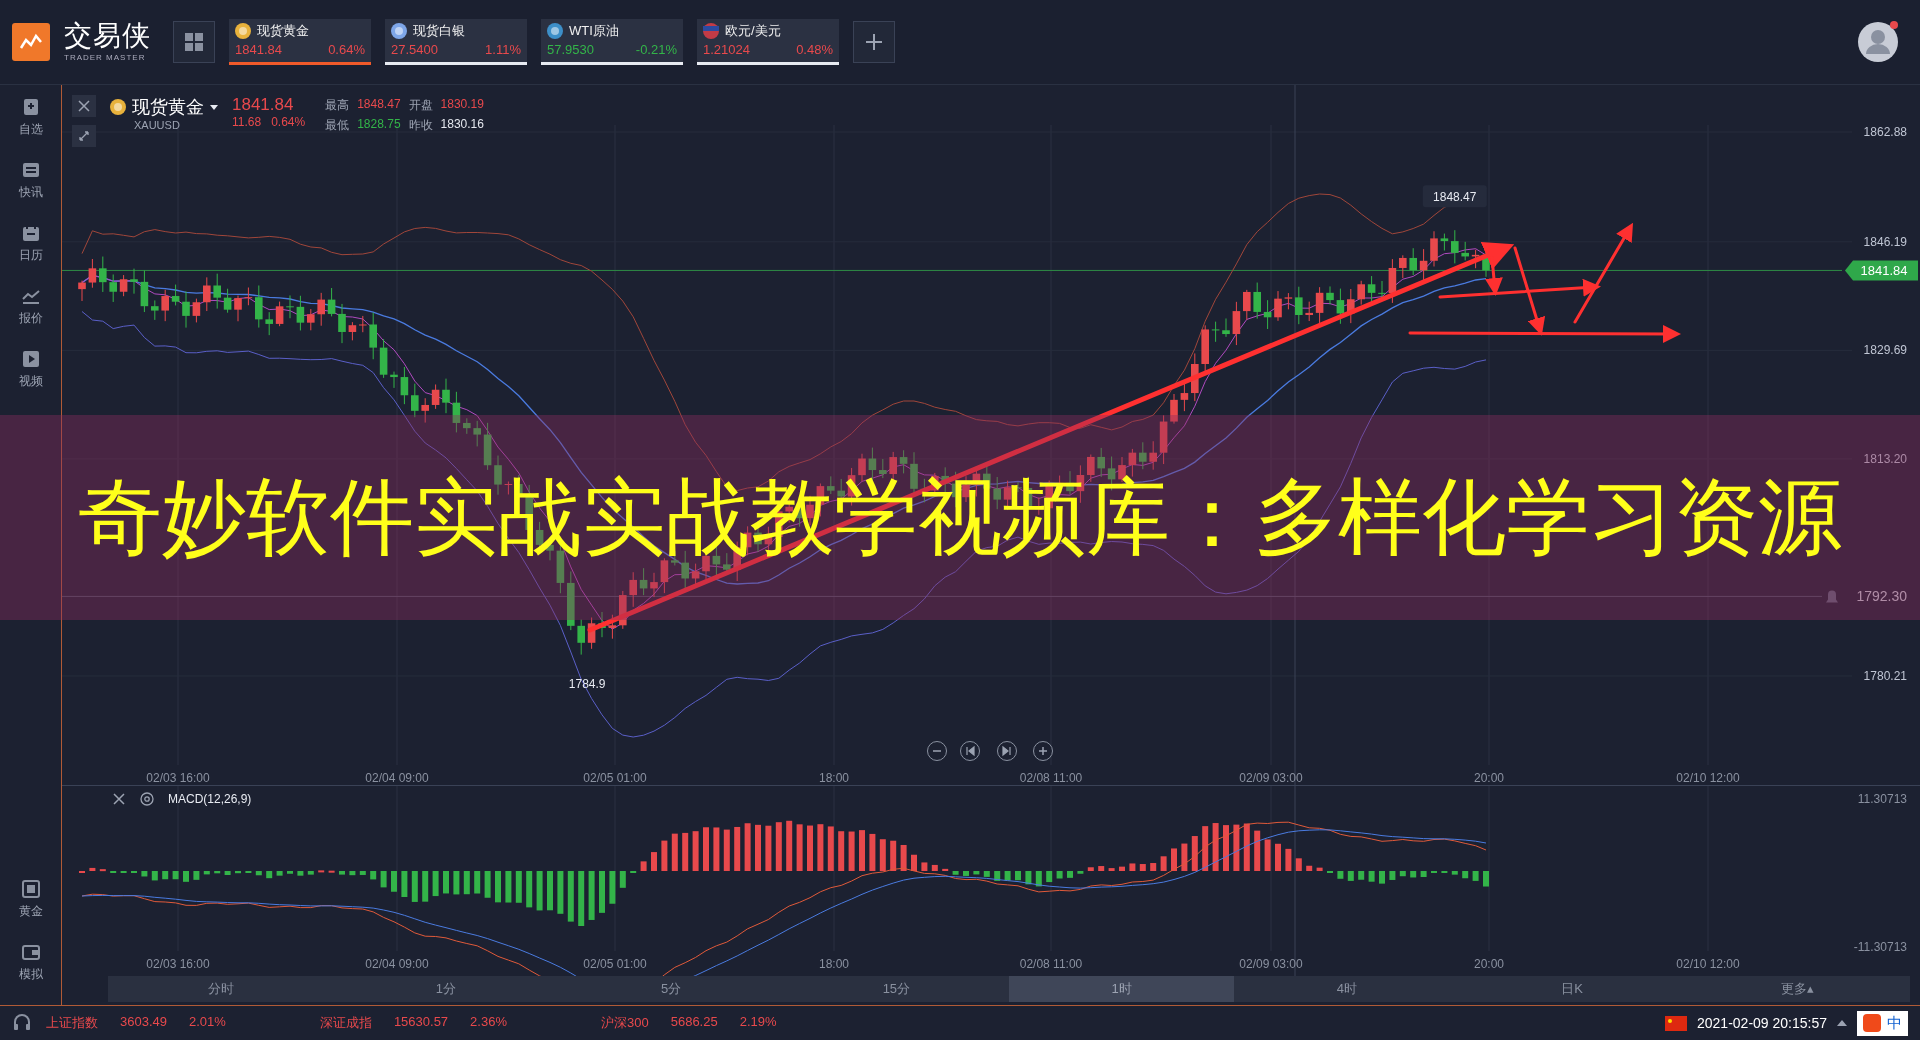 This screenshot has height=1040, width=1920. What do you see at coordinates (1881, 596) in the screenshot?
I see `alert-price-label: 1792.30` at bounding box center [1881, 596].